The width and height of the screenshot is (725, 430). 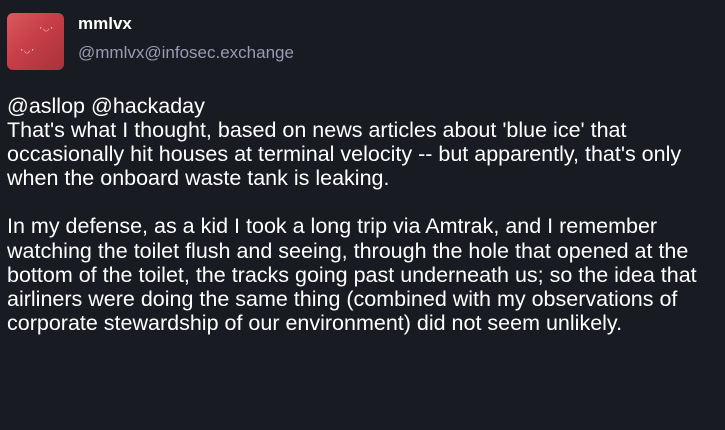 What do you see at coordinates (46, 106) in the screenshot?
I see `mention-link: @asllop` at bounding box center [46, 106].